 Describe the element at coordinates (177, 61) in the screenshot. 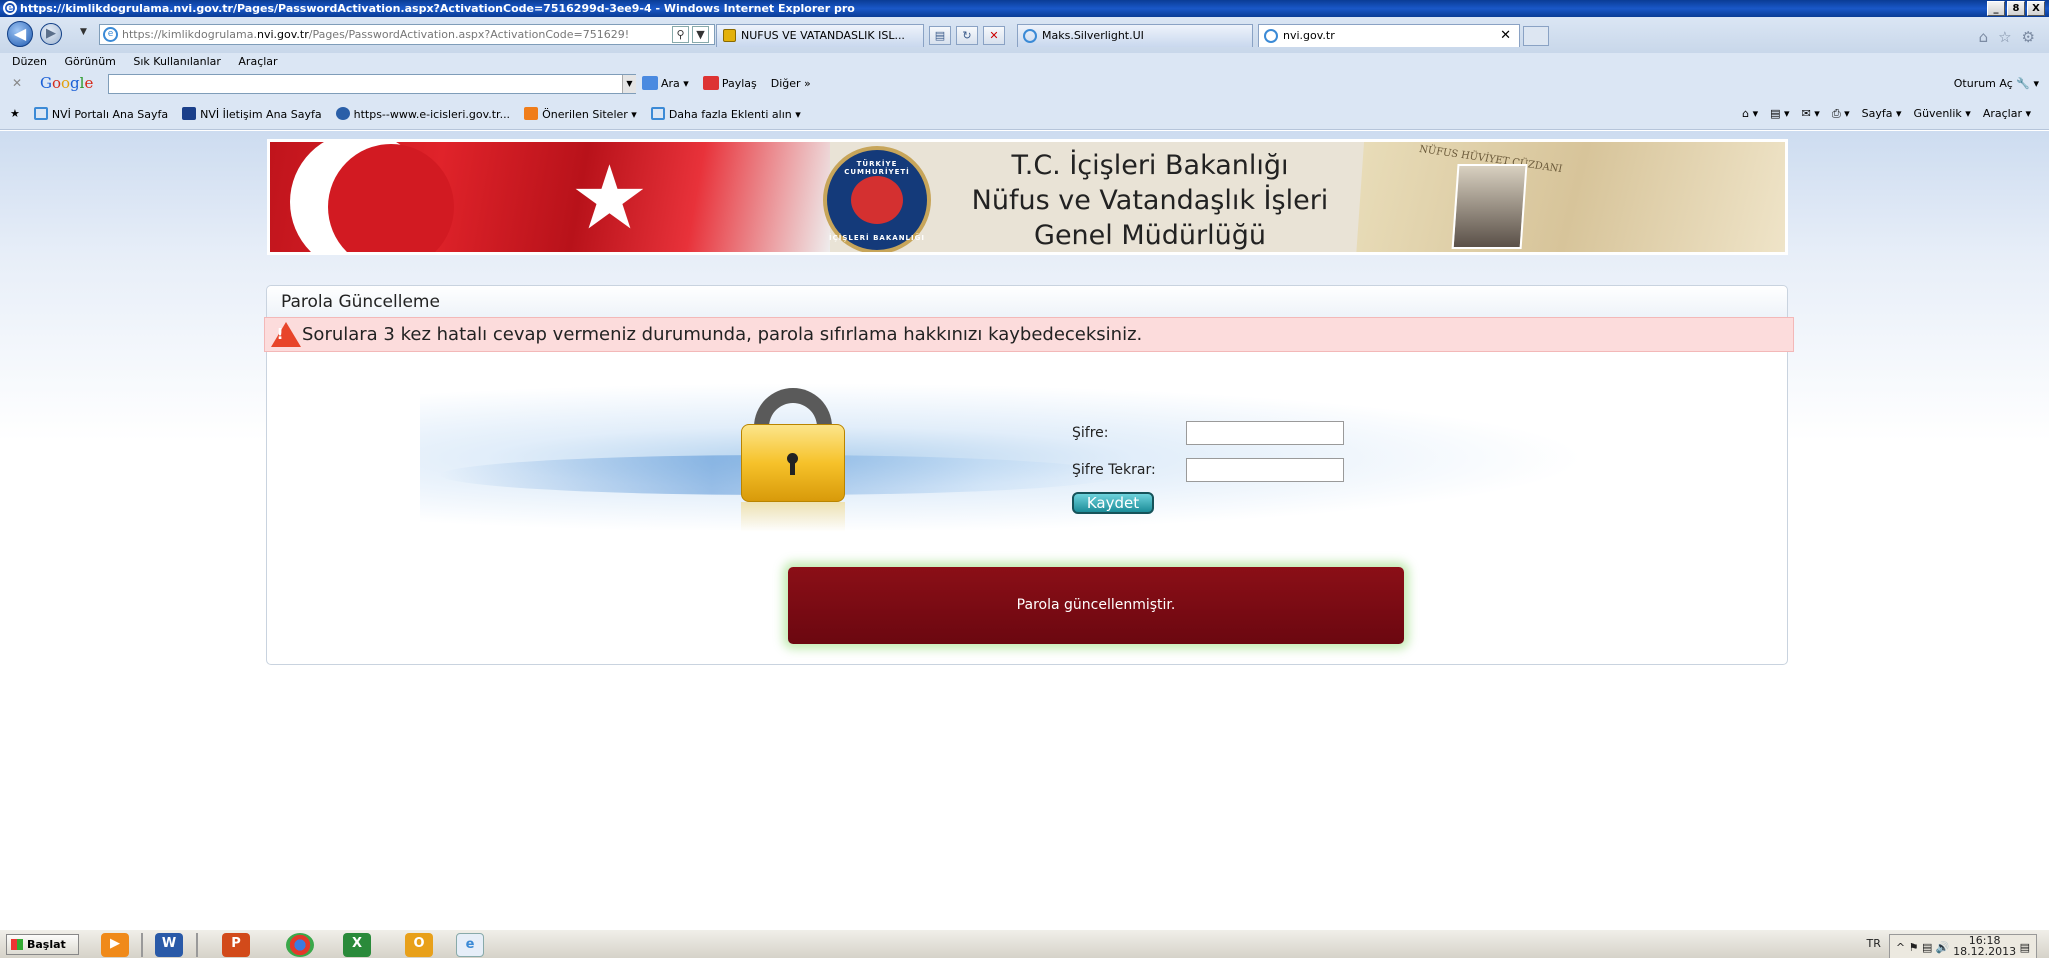

I see `menu-favorites: Sık Kullanılanlar` at that location.